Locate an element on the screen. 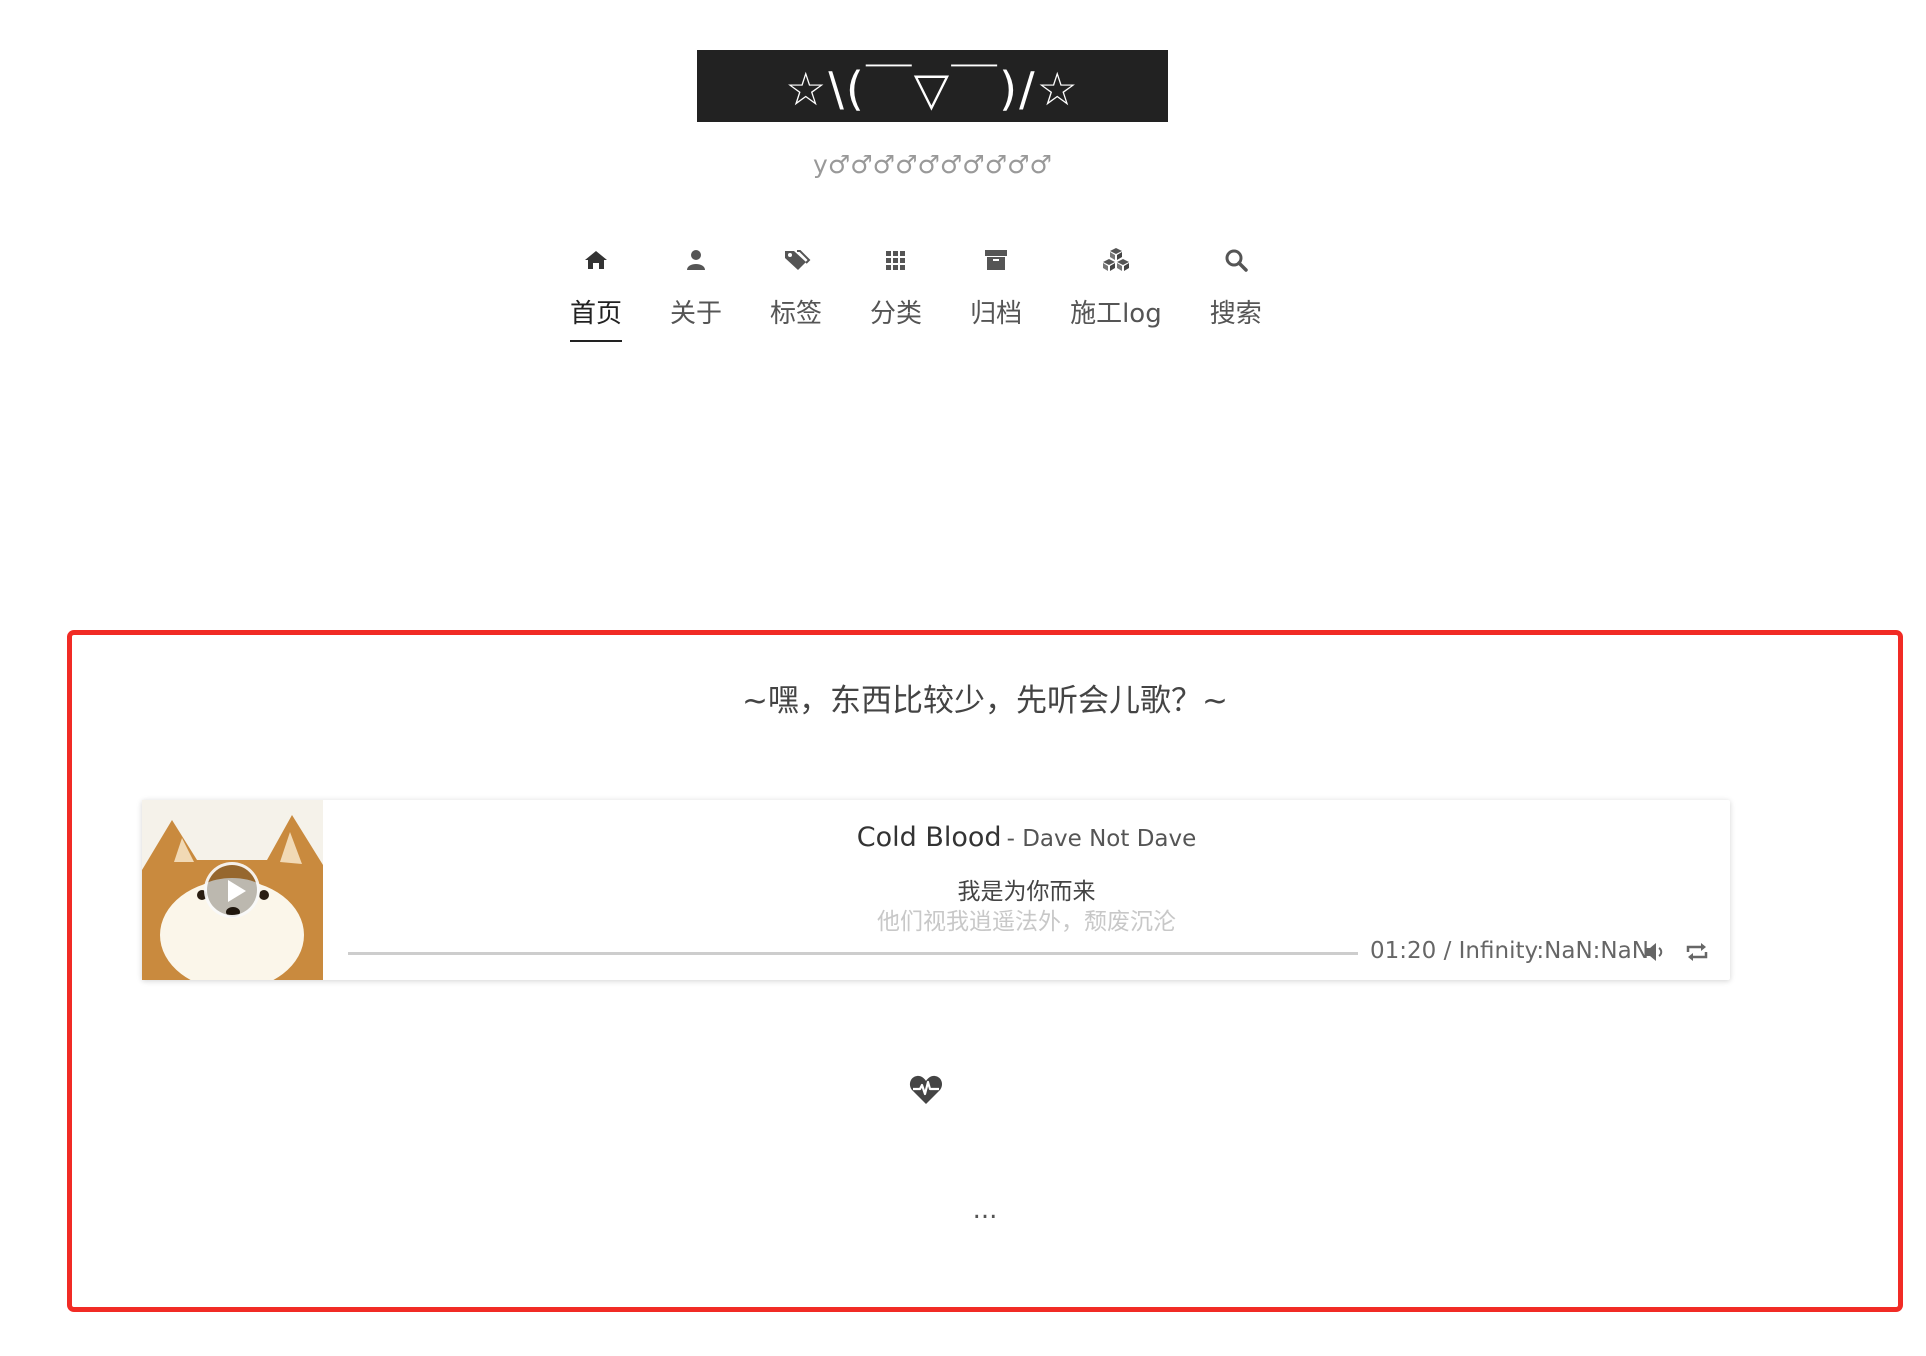 The height and width of the screenshot is (1356, 1926). nav-label-buildlog: 施工log is located at coordinates (1116, 314).